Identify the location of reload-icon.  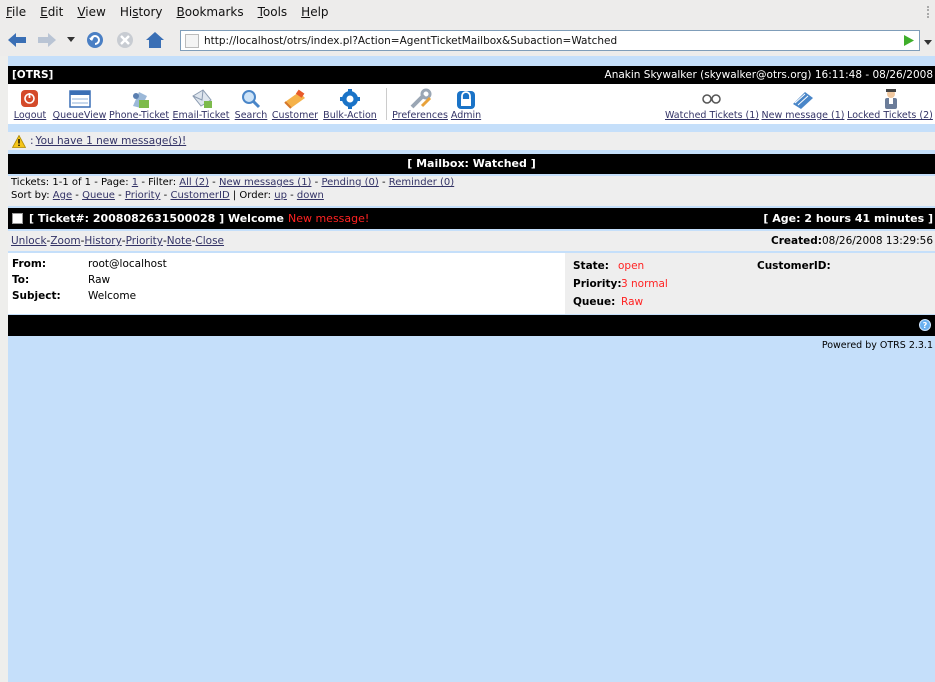
(95, 40).